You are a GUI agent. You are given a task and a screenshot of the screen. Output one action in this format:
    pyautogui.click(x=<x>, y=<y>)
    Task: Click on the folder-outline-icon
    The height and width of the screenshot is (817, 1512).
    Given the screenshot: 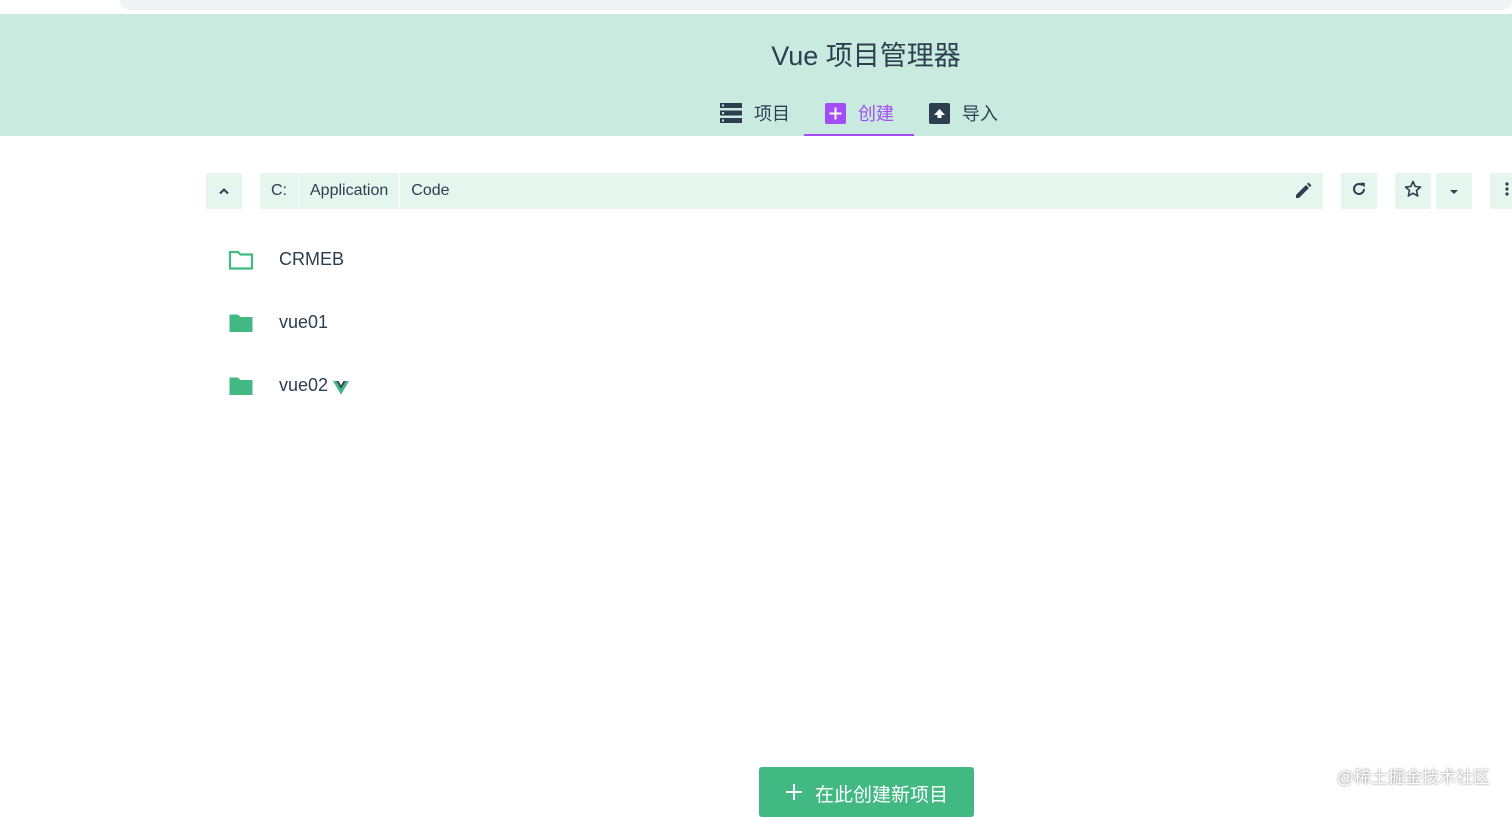 What is the action you would take?
    pyautogui.click(x=242, y=260)
    